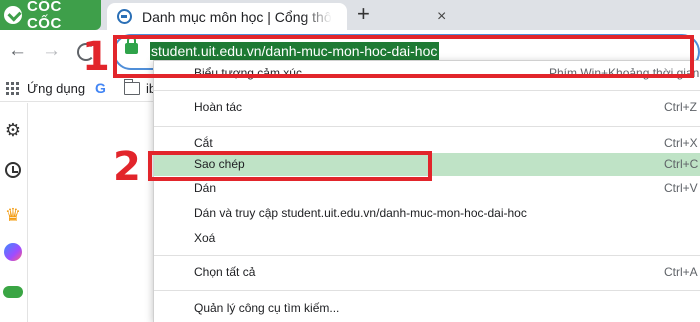 The width and height of the screenshot is (700, 322). Describe the element at coordinates (13, 15) in the screenshot. I see `coccoc-logo-icon` at that location.